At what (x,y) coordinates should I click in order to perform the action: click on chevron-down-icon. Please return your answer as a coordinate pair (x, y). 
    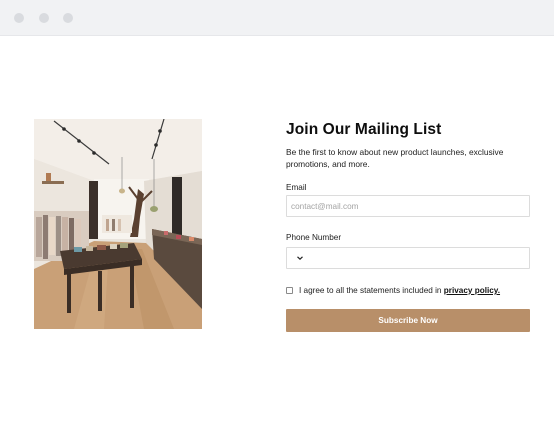
    Looking at the image, I should click on (300, 258).